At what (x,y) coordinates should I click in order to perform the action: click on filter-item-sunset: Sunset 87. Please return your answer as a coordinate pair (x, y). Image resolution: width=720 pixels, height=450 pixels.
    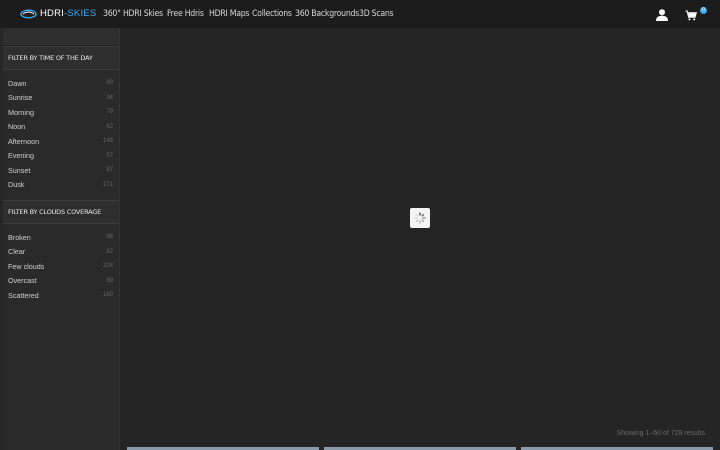
    Looking at the image, I should click on (61, 170).